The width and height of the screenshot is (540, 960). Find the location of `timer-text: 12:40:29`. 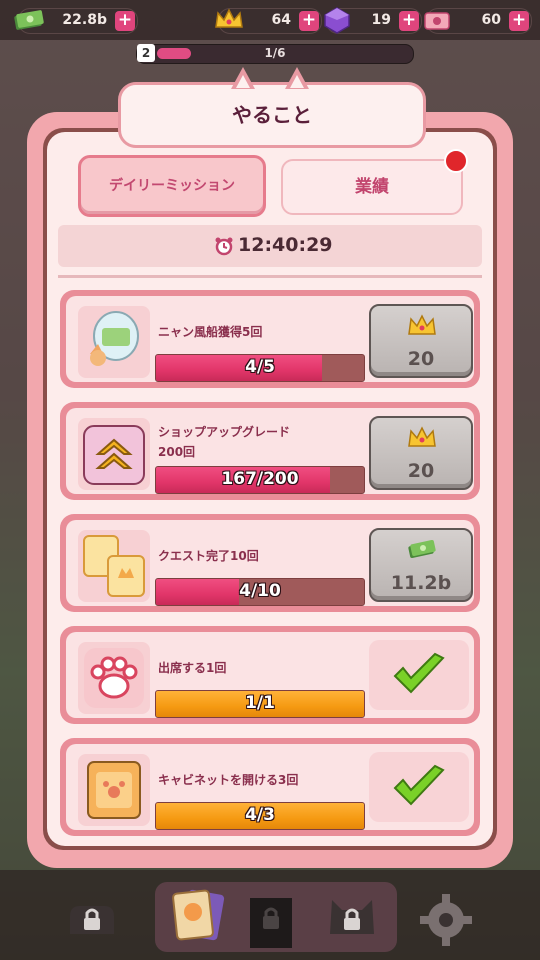

timer-text: 12:40:29 is located at coordinates (285, 245).